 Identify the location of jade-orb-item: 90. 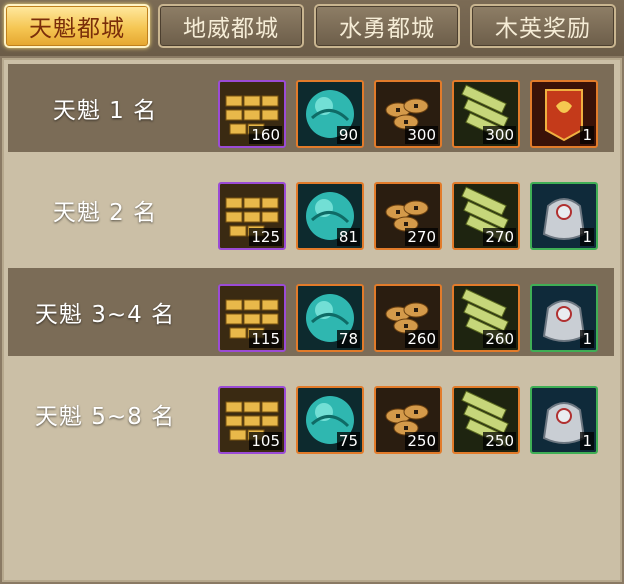
(330, 114).